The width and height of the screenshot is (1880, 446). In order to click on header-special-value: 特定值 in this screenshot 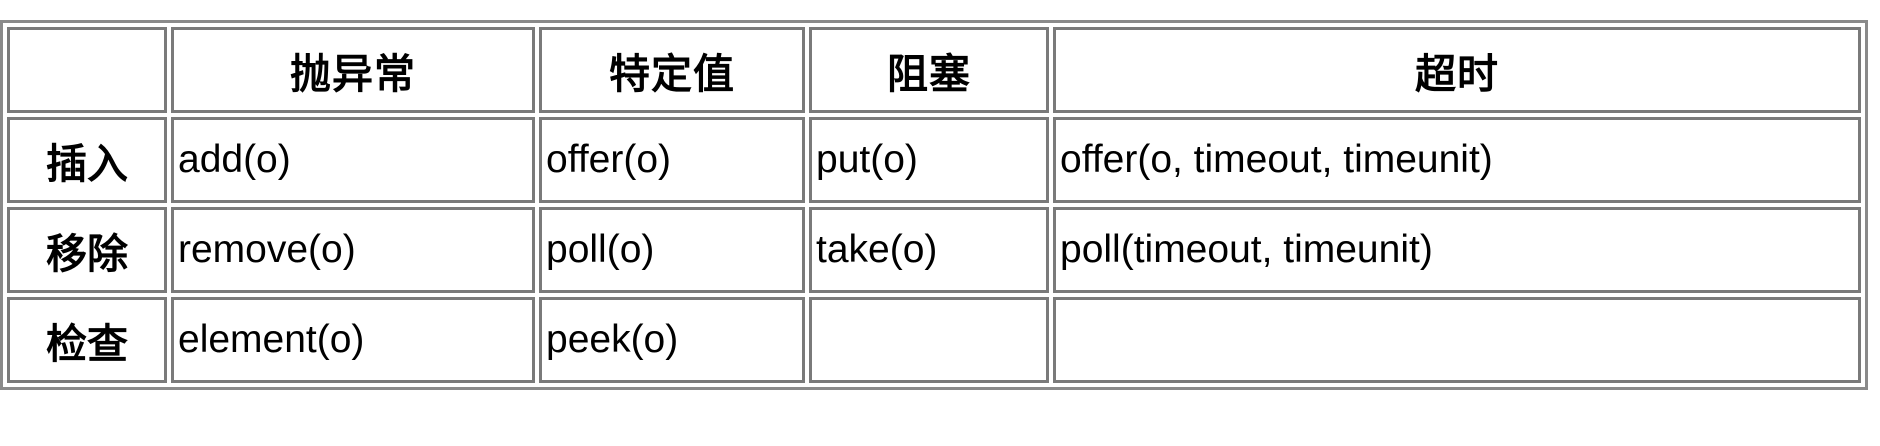, I will do `click(672, 70)`.